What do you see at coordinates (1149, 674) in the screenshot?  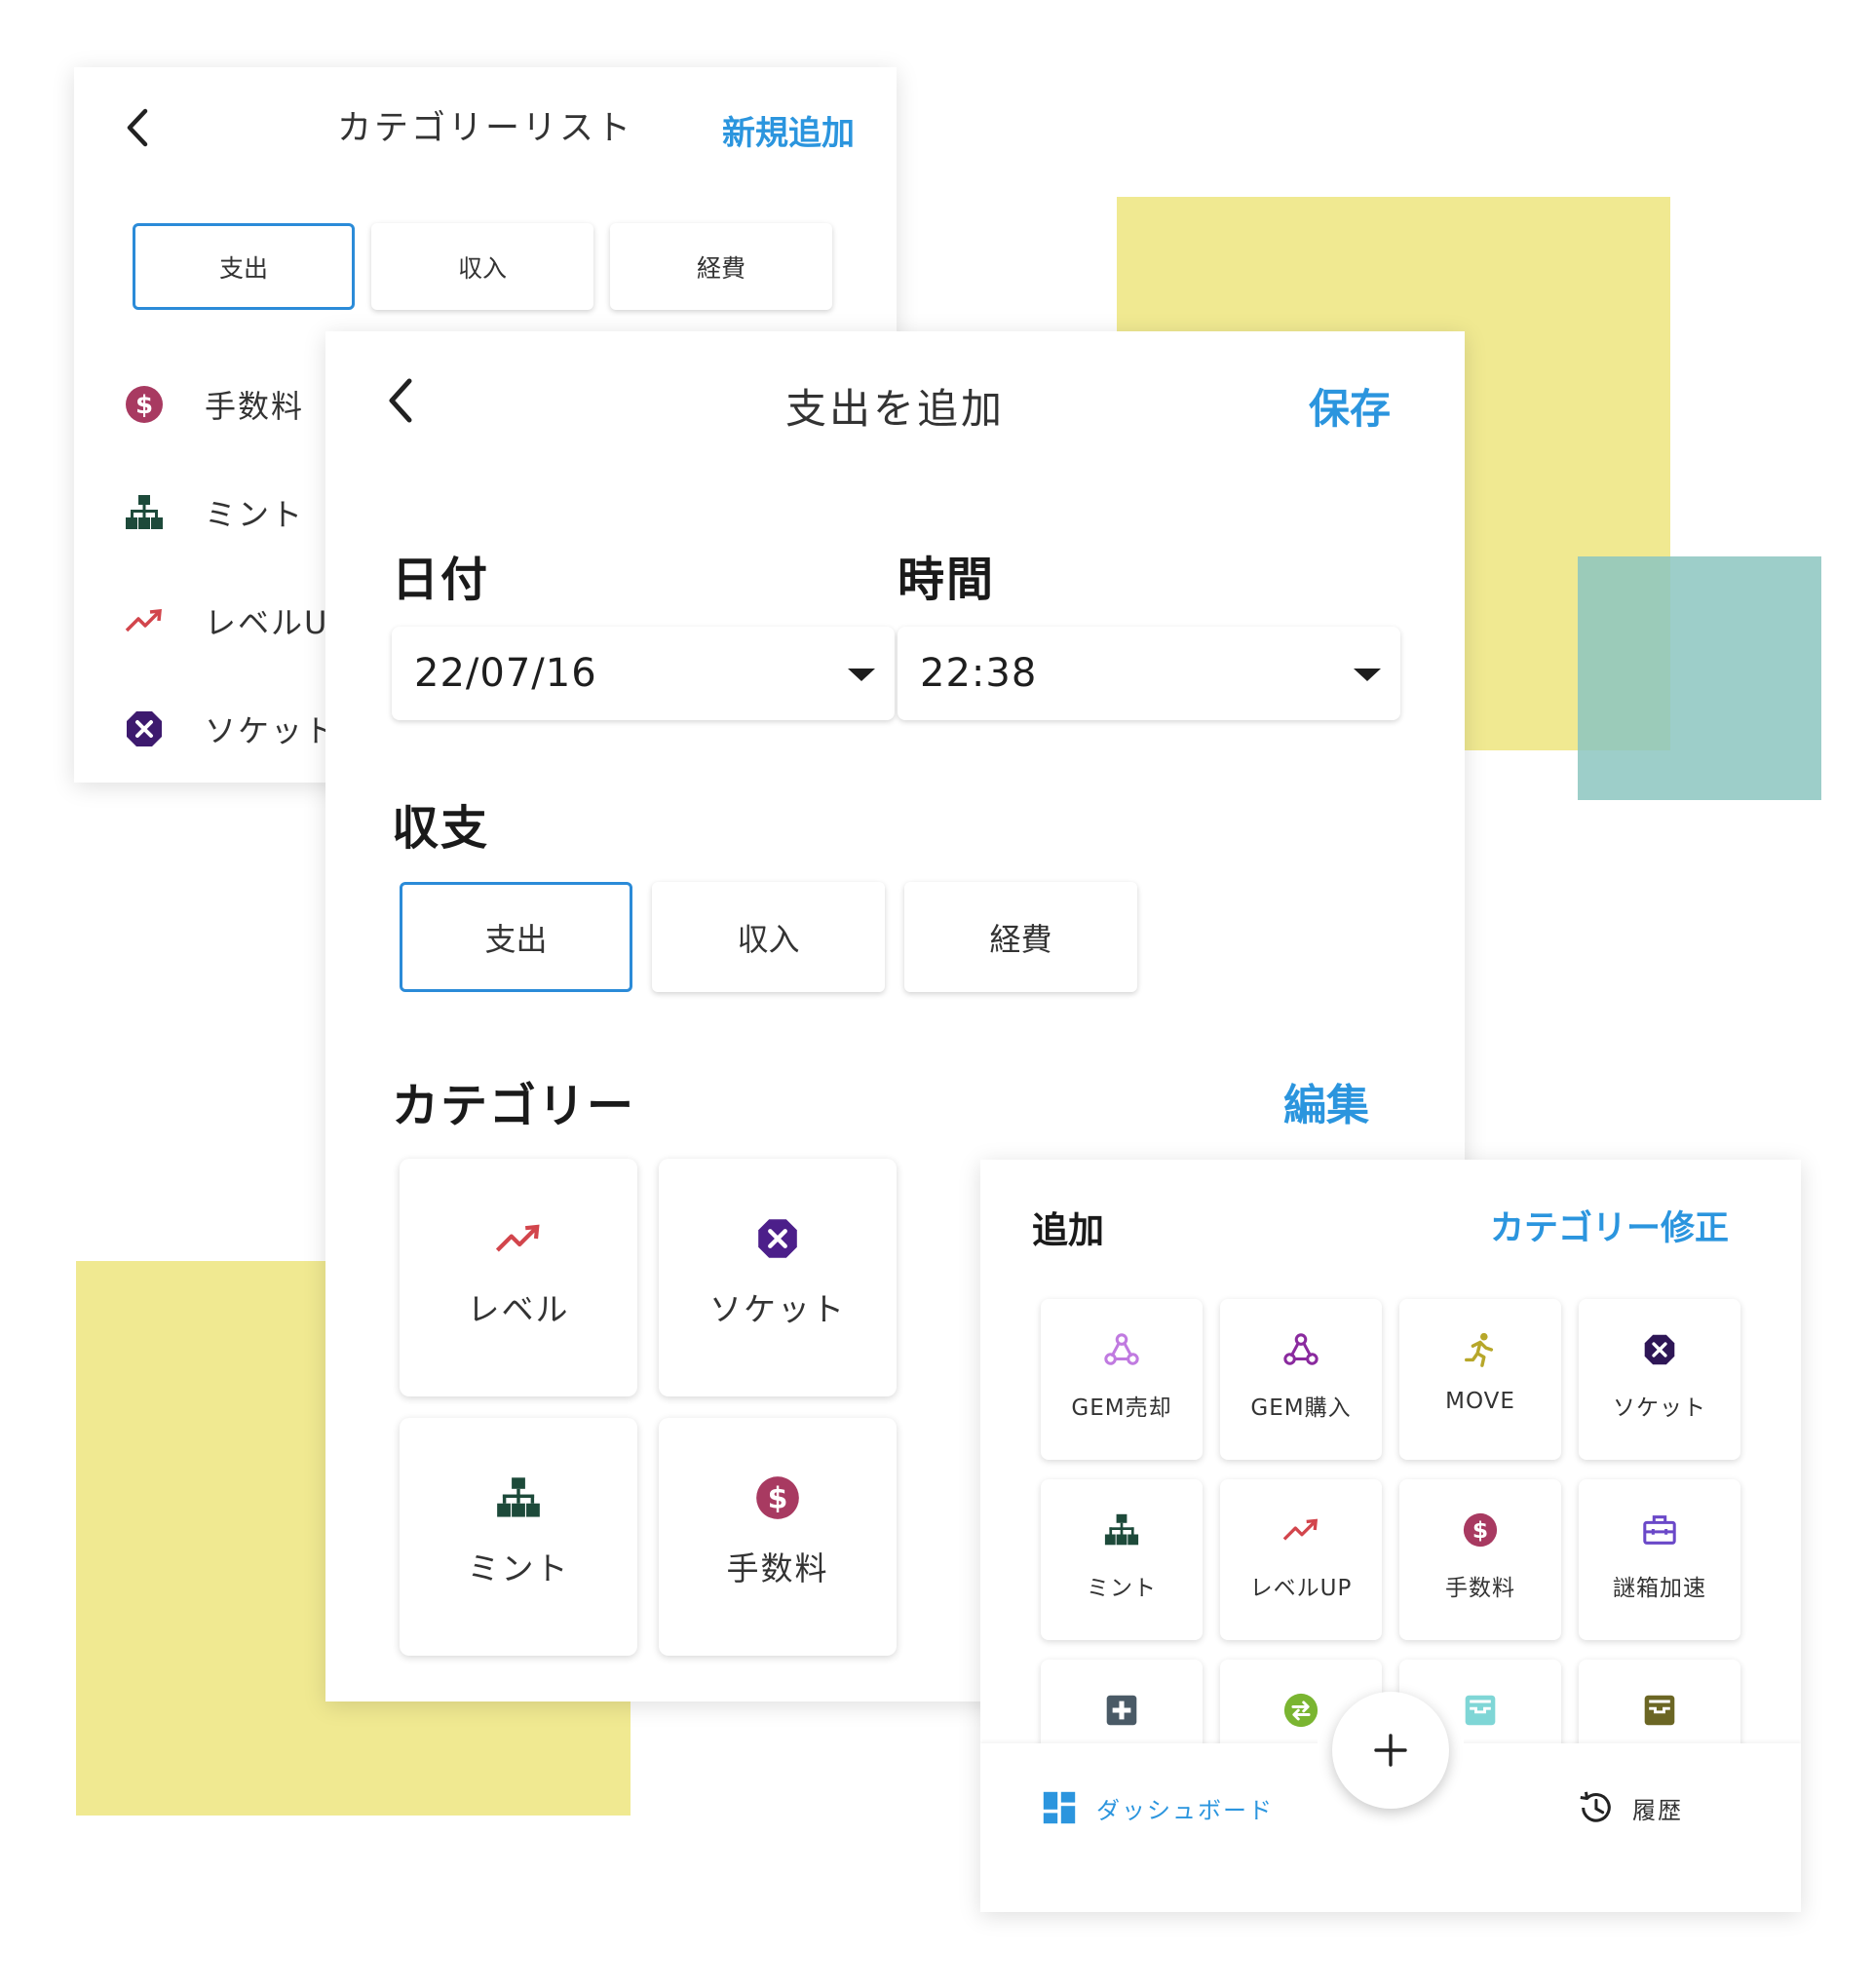 I see `time-dropdown: 22:38` at bounding box center [1149, 674].